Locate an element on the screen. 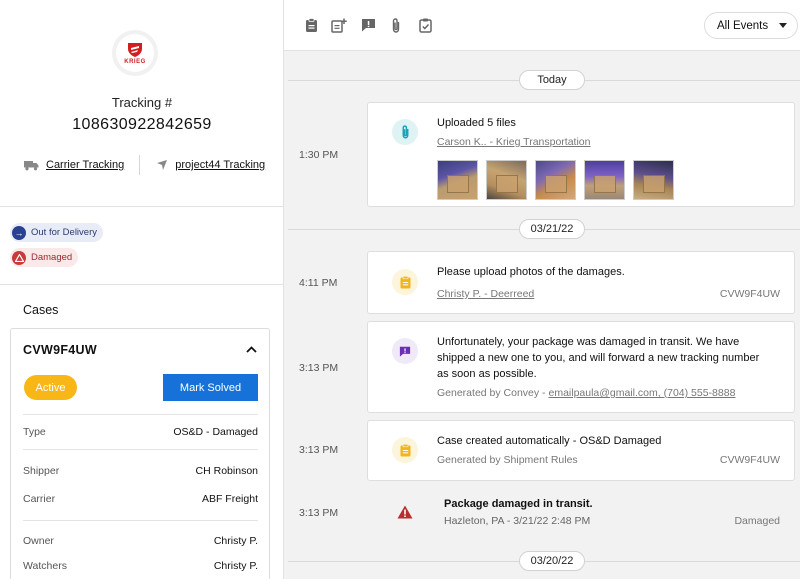 The image size is (800, 579). event-location: Hazleton, PA - 3/21/22 2:48 PM is located at coordinates (517, 521).